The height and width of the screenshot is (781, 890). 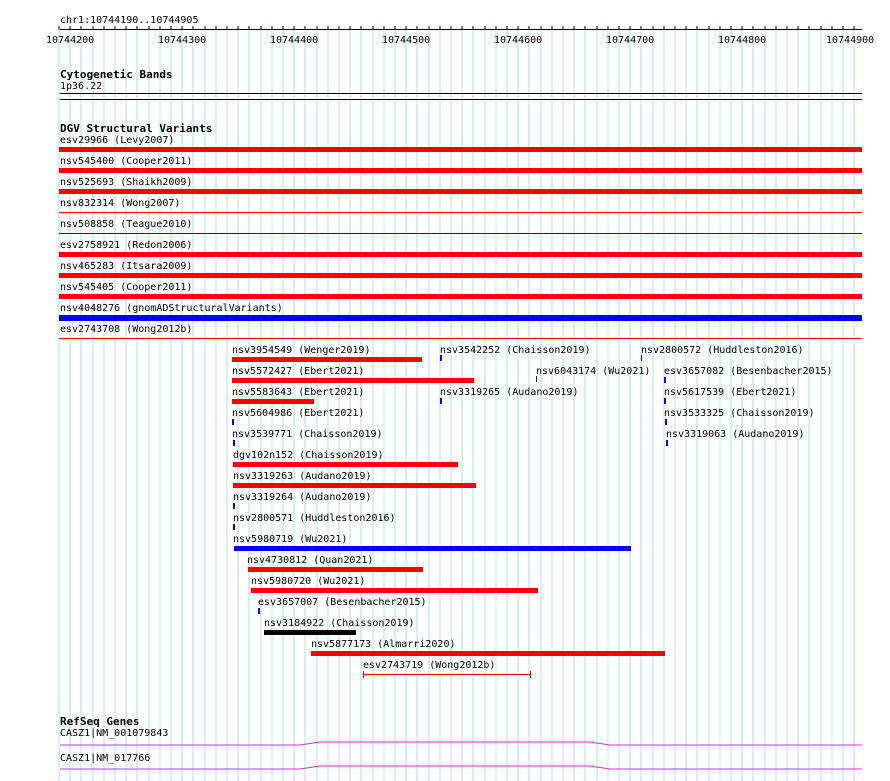 I want to click on variant-label: nsv3542252 (Chaisson2019), so click(x=515, y=351).